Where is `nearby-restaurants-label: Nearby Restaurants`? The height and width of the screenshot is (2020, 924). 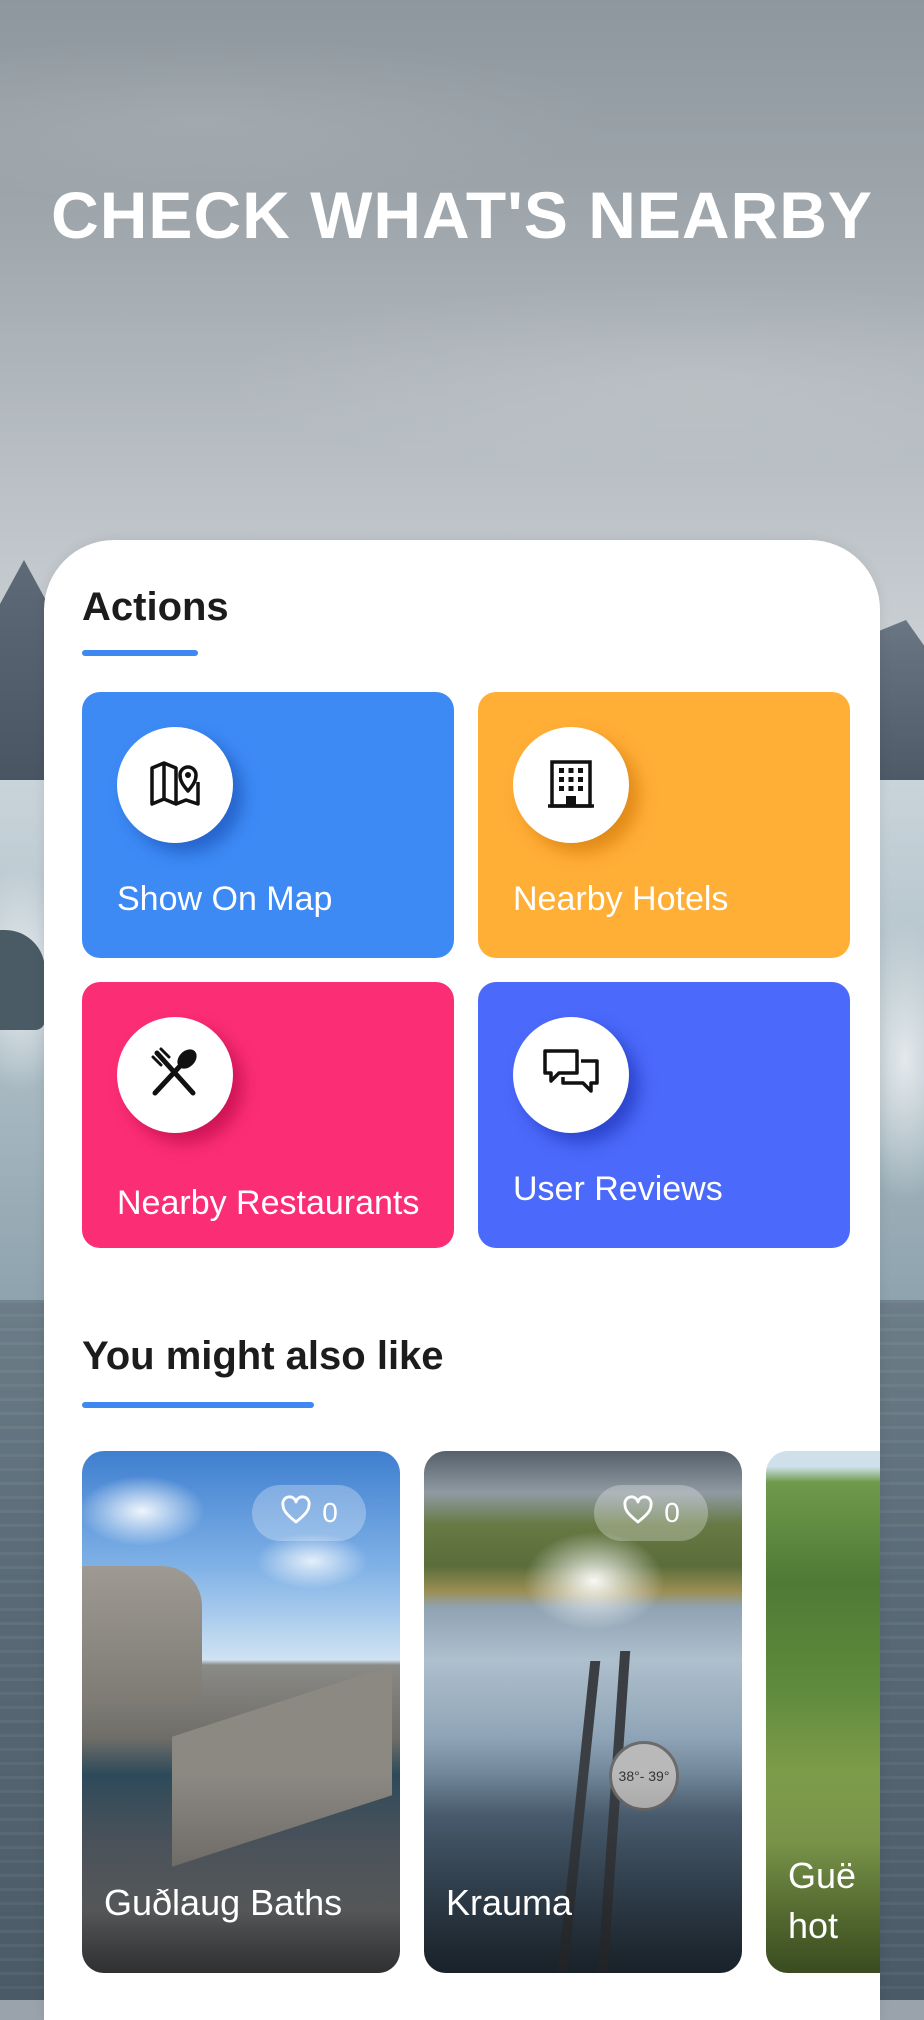 nearby-restaurants-label: Nearby Restaurants is located at coordinates (268, 1203).